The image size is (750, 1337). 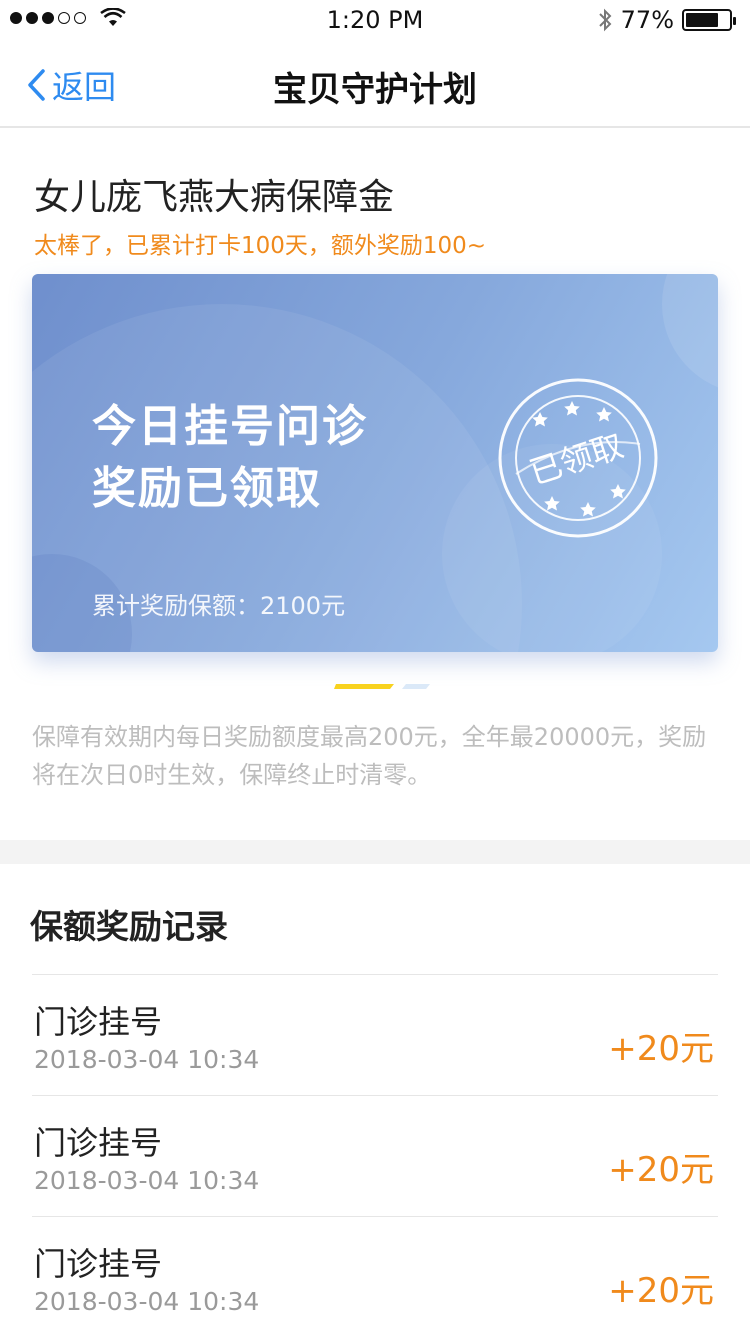 I want to click on plan-subtitle: 太棒了，已累计打卡100天，额外奖励100~, so click(x=260, y=246).